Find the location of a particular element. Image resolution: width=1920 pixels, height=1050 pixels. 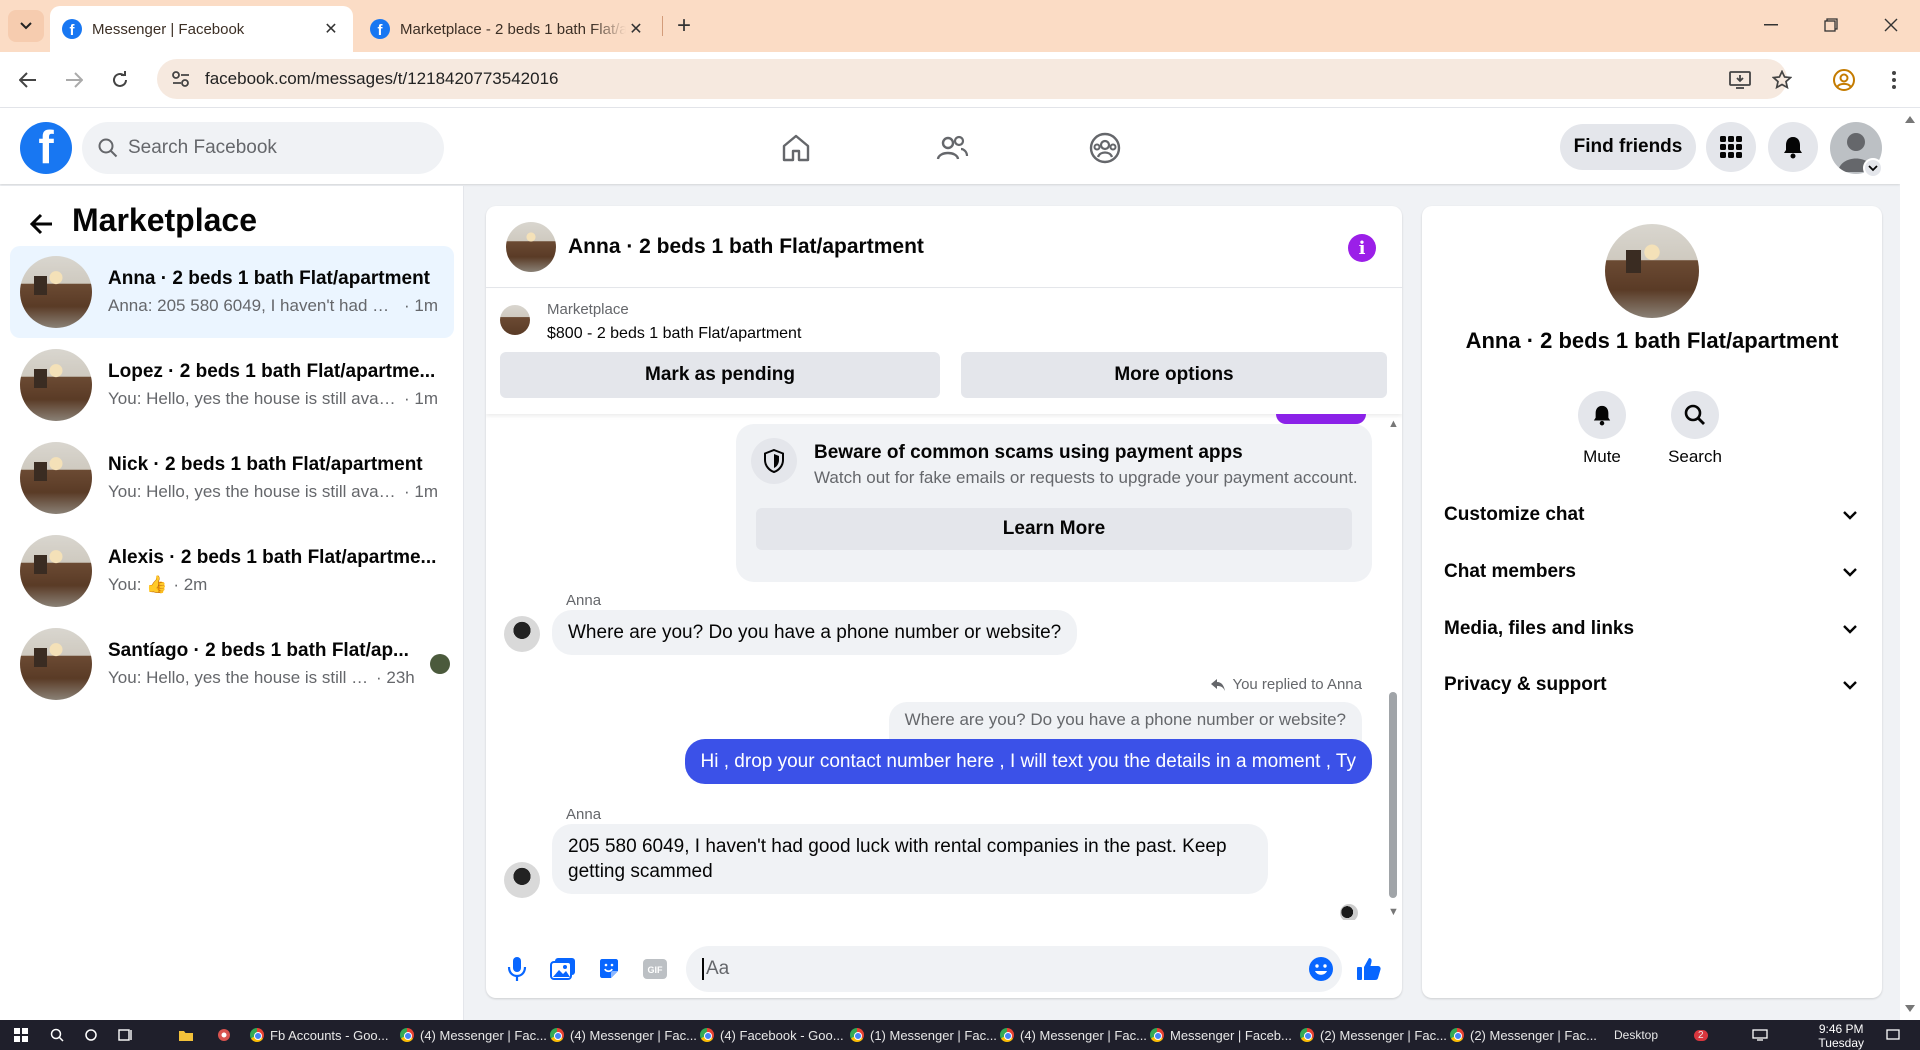

facebook-logo: f is located at coordinates (46, 148).